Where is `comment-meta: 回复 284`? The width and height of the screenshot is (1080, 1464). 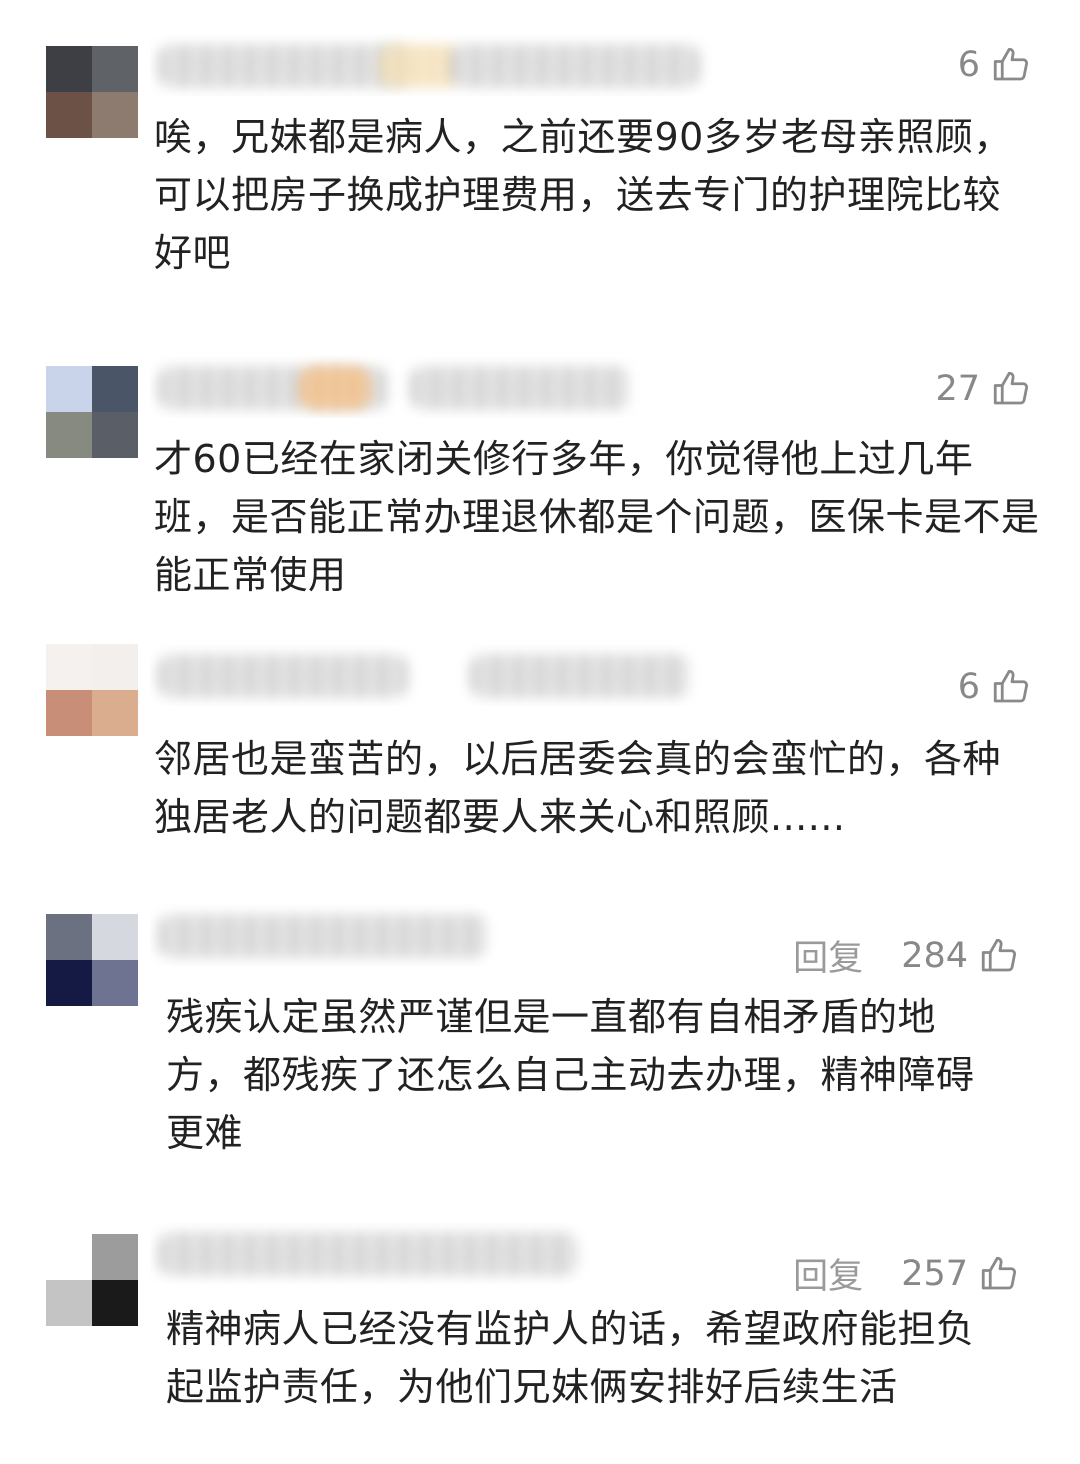 comment-meta: 回复 284 is located at coordinates (906, 955).